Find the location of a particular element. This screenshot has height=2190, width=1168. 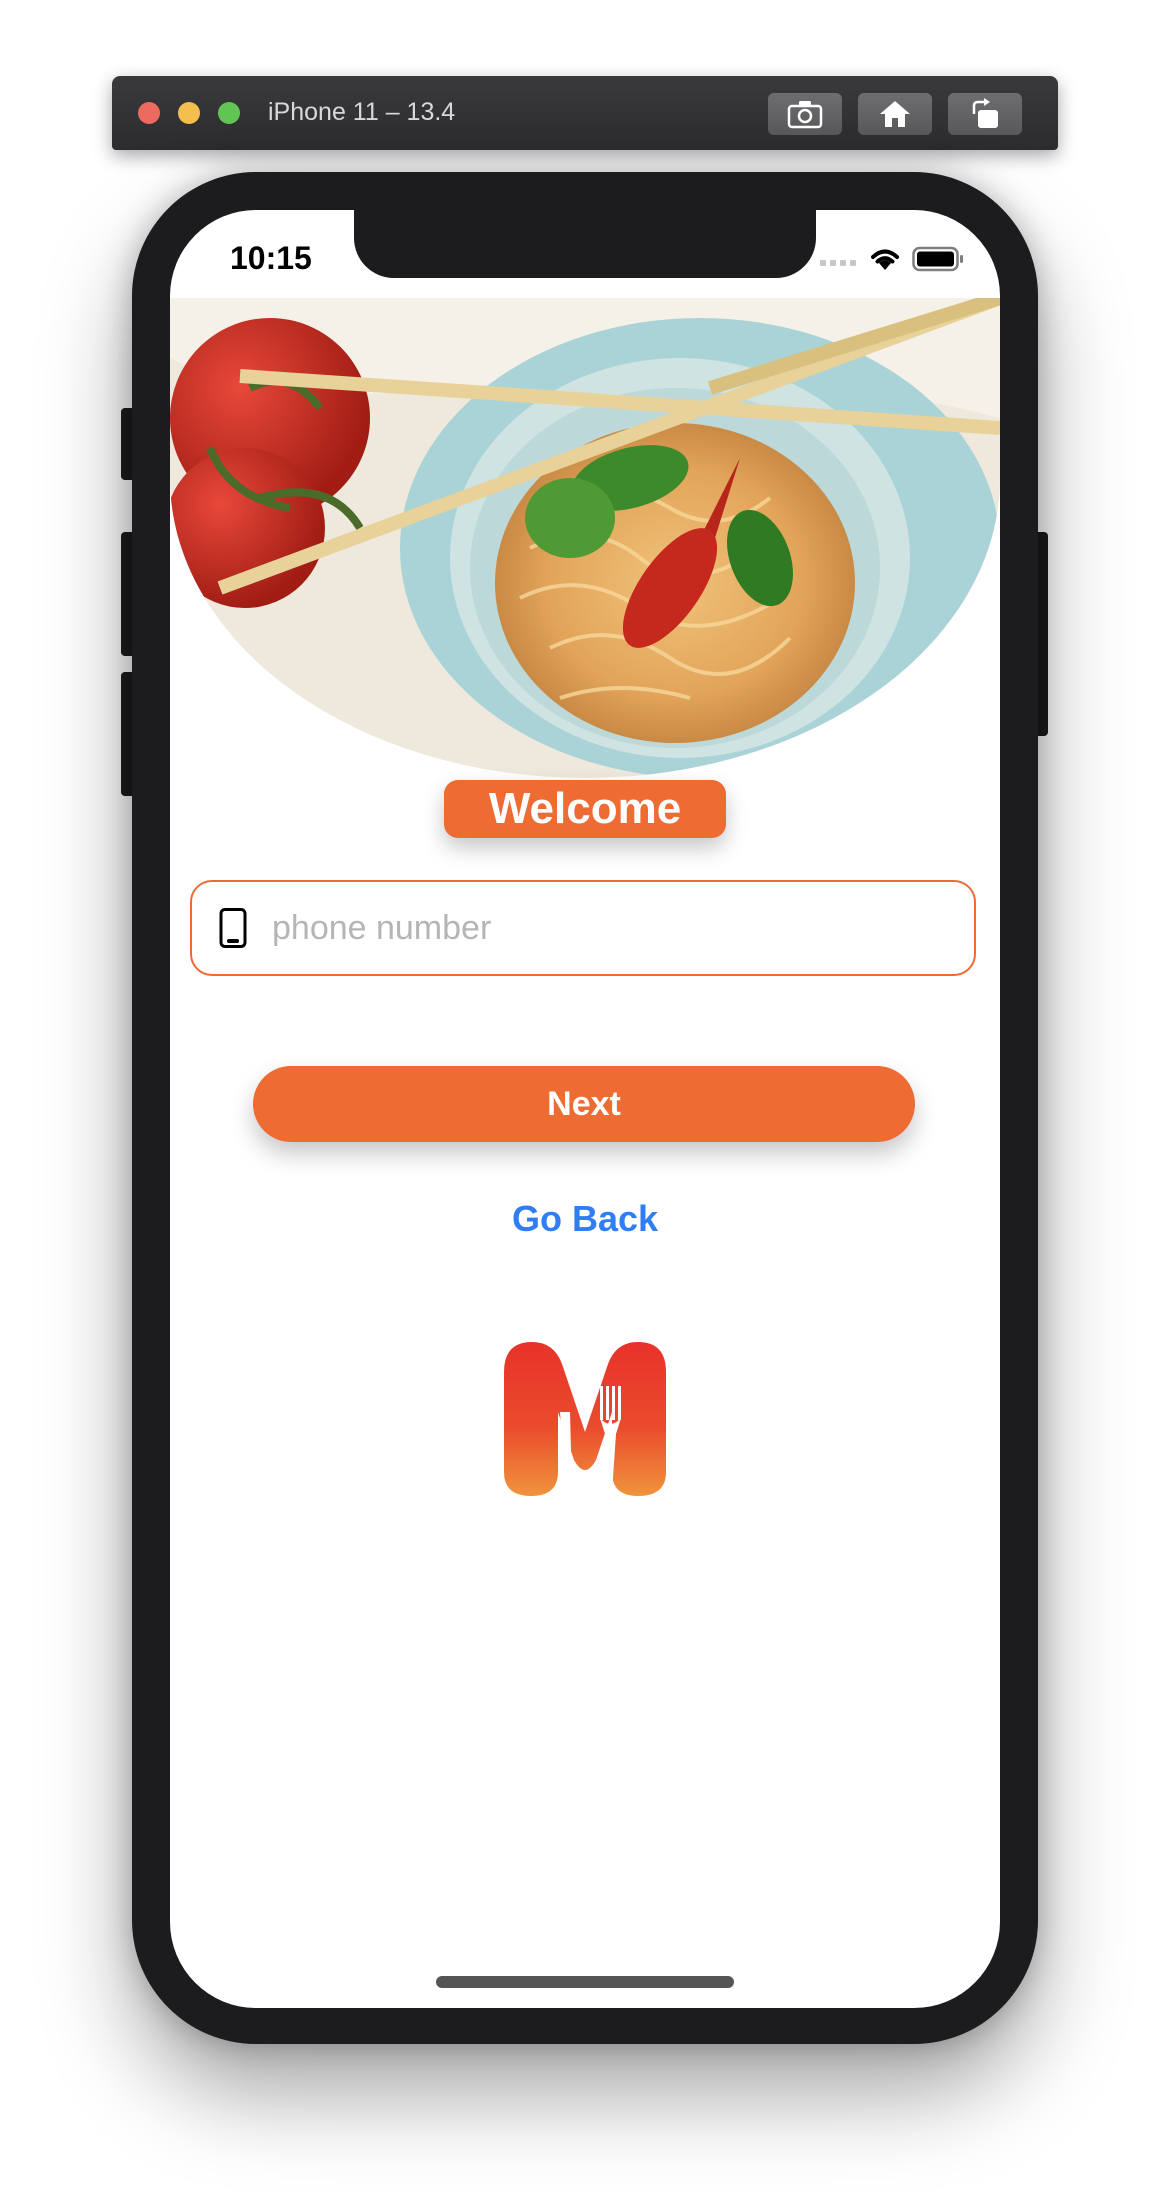

simulator-title: iPhone 11 – 13.4 is located at coordinates (362, 112).